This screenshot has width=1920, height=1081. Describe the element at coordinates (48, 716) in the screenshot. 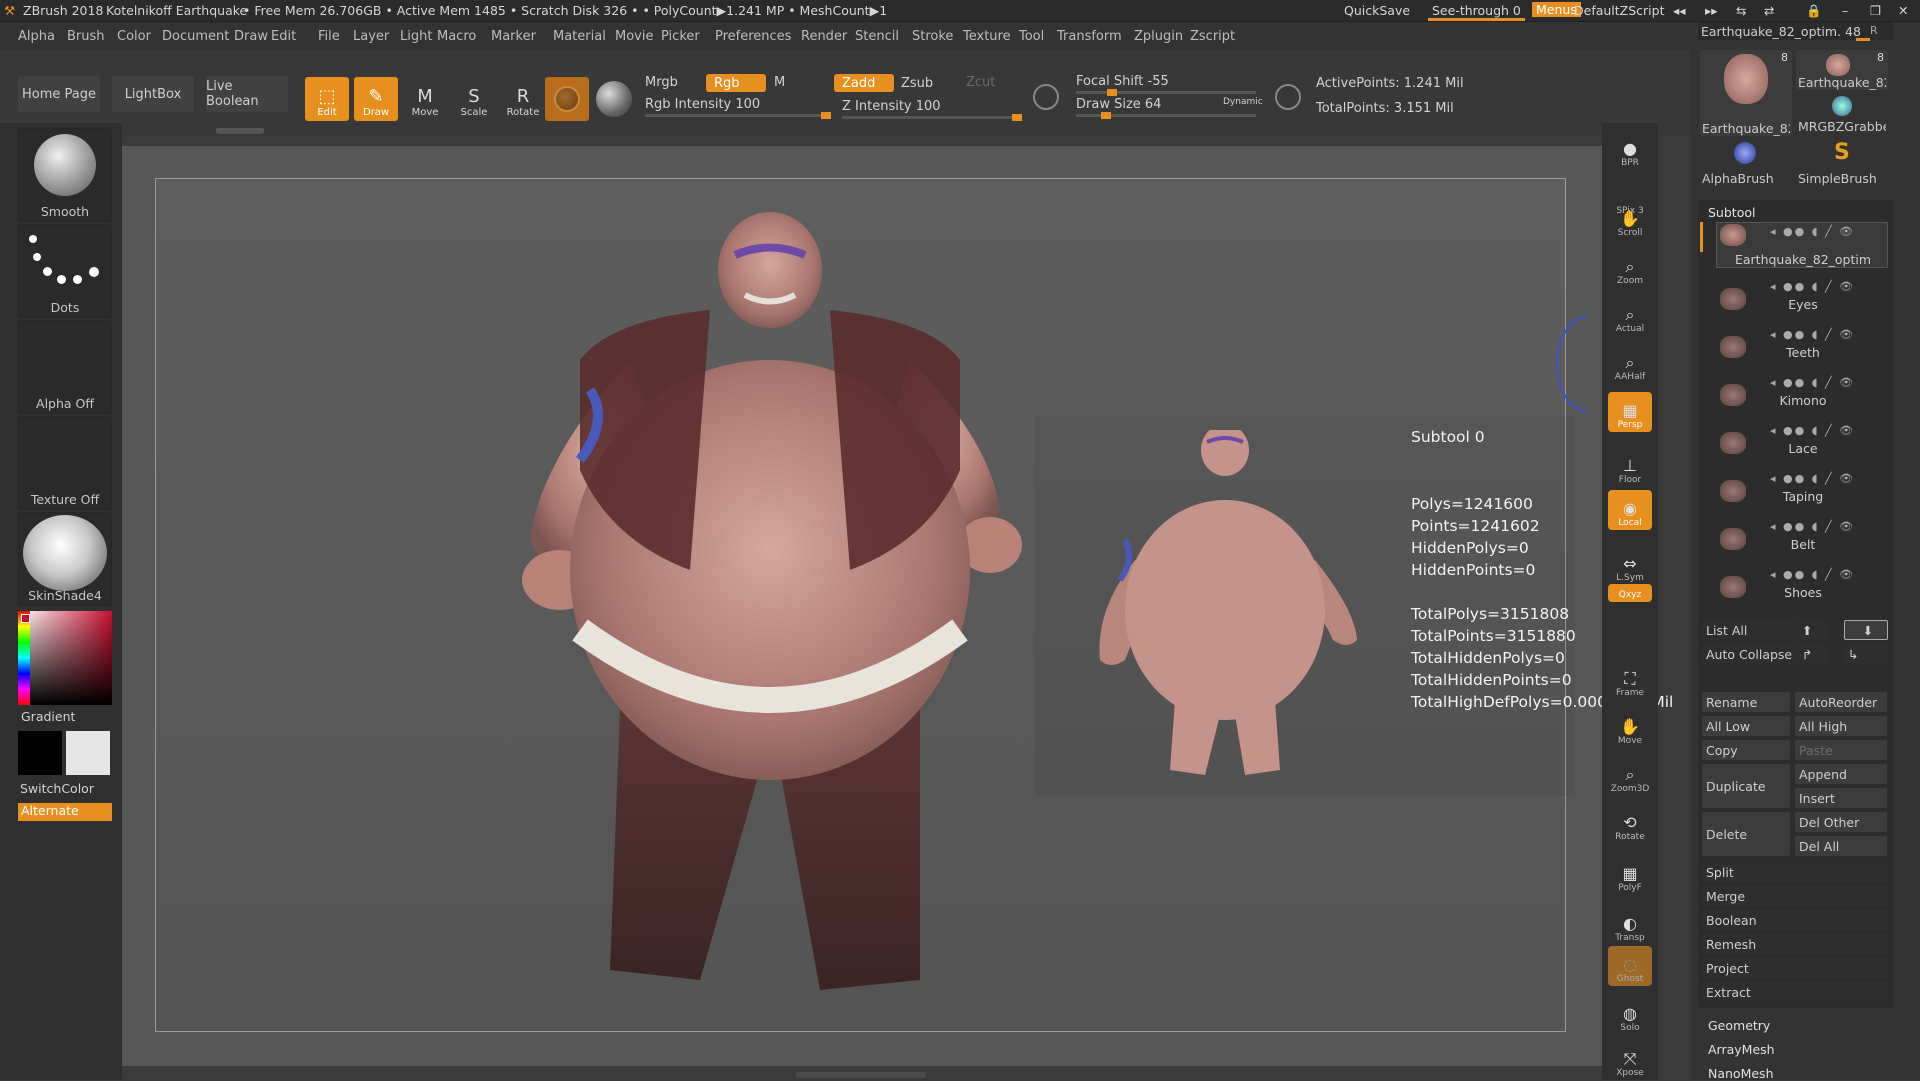

I see `gradient-label: Gradient` at that location.